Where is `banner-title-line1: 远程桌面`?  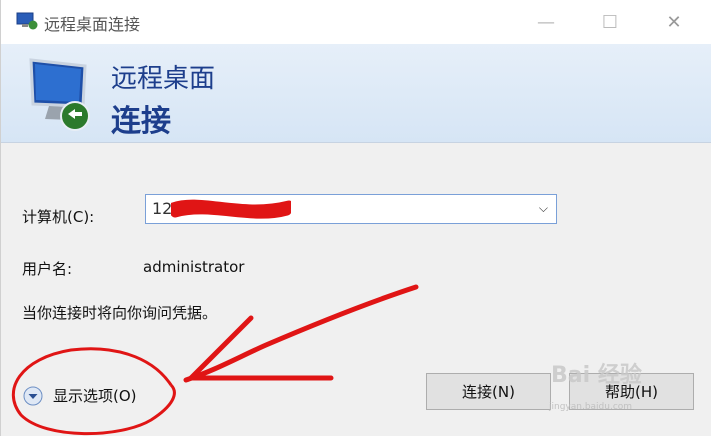
banner-title-line1: 远程桌面 is located at coordinates (163, 79).